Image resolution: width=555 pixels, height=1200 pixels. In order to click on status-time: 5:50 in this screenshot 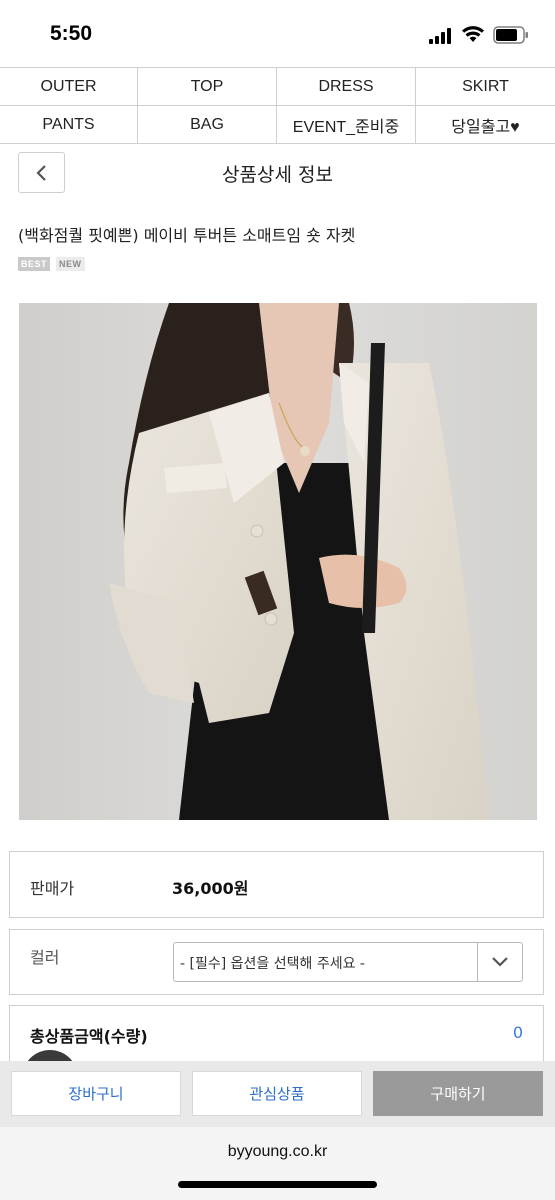, I will do `click(71, 33)`.